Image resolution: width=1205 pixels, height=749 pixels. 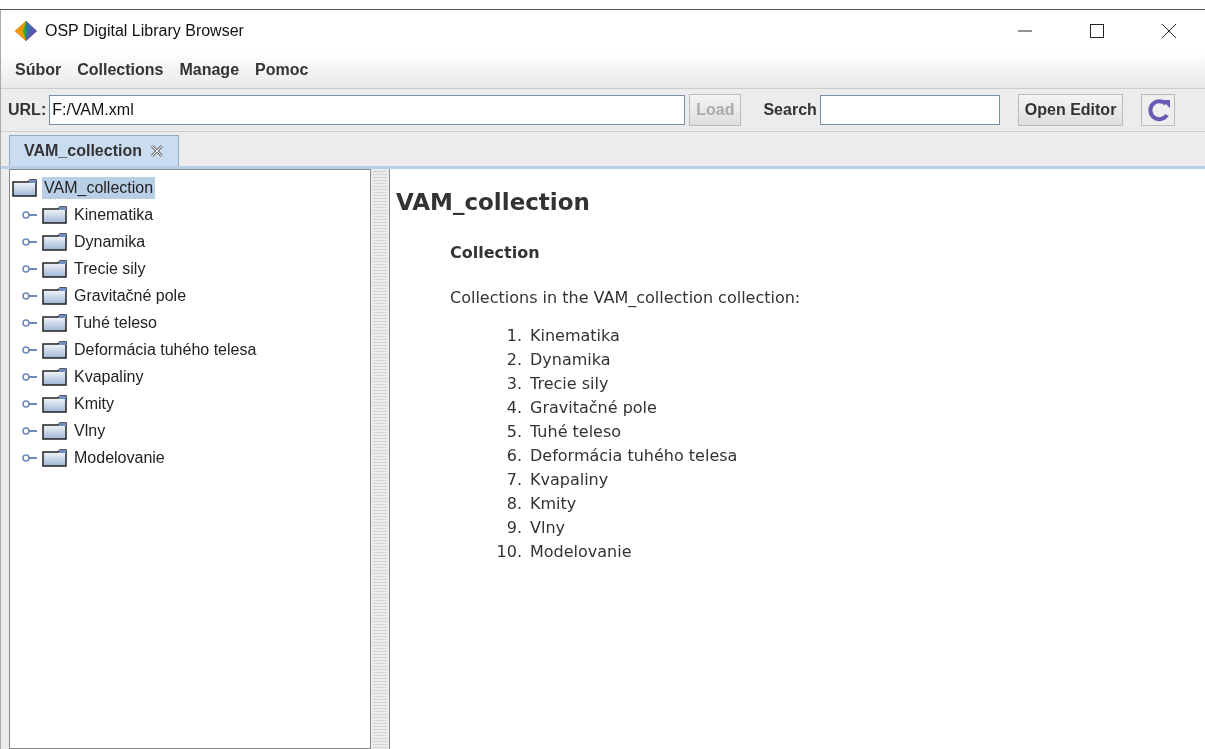 What do you see at coordinates (554, 503) in the screenshot?
I see `list-item: Kmity` at bounding box center [554, 503].